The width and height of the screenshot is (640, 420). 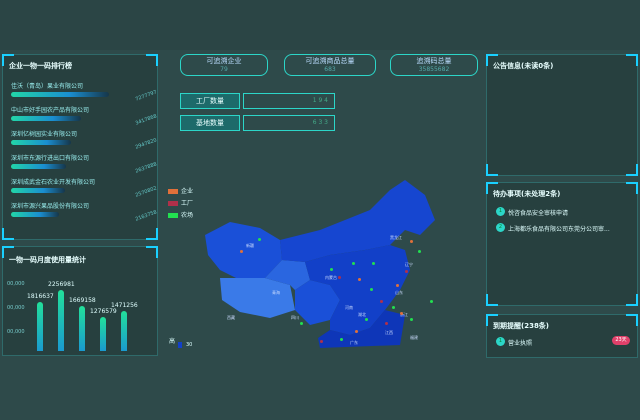 I want to click on scale-high-label: 高, so click(x=172, y=341).